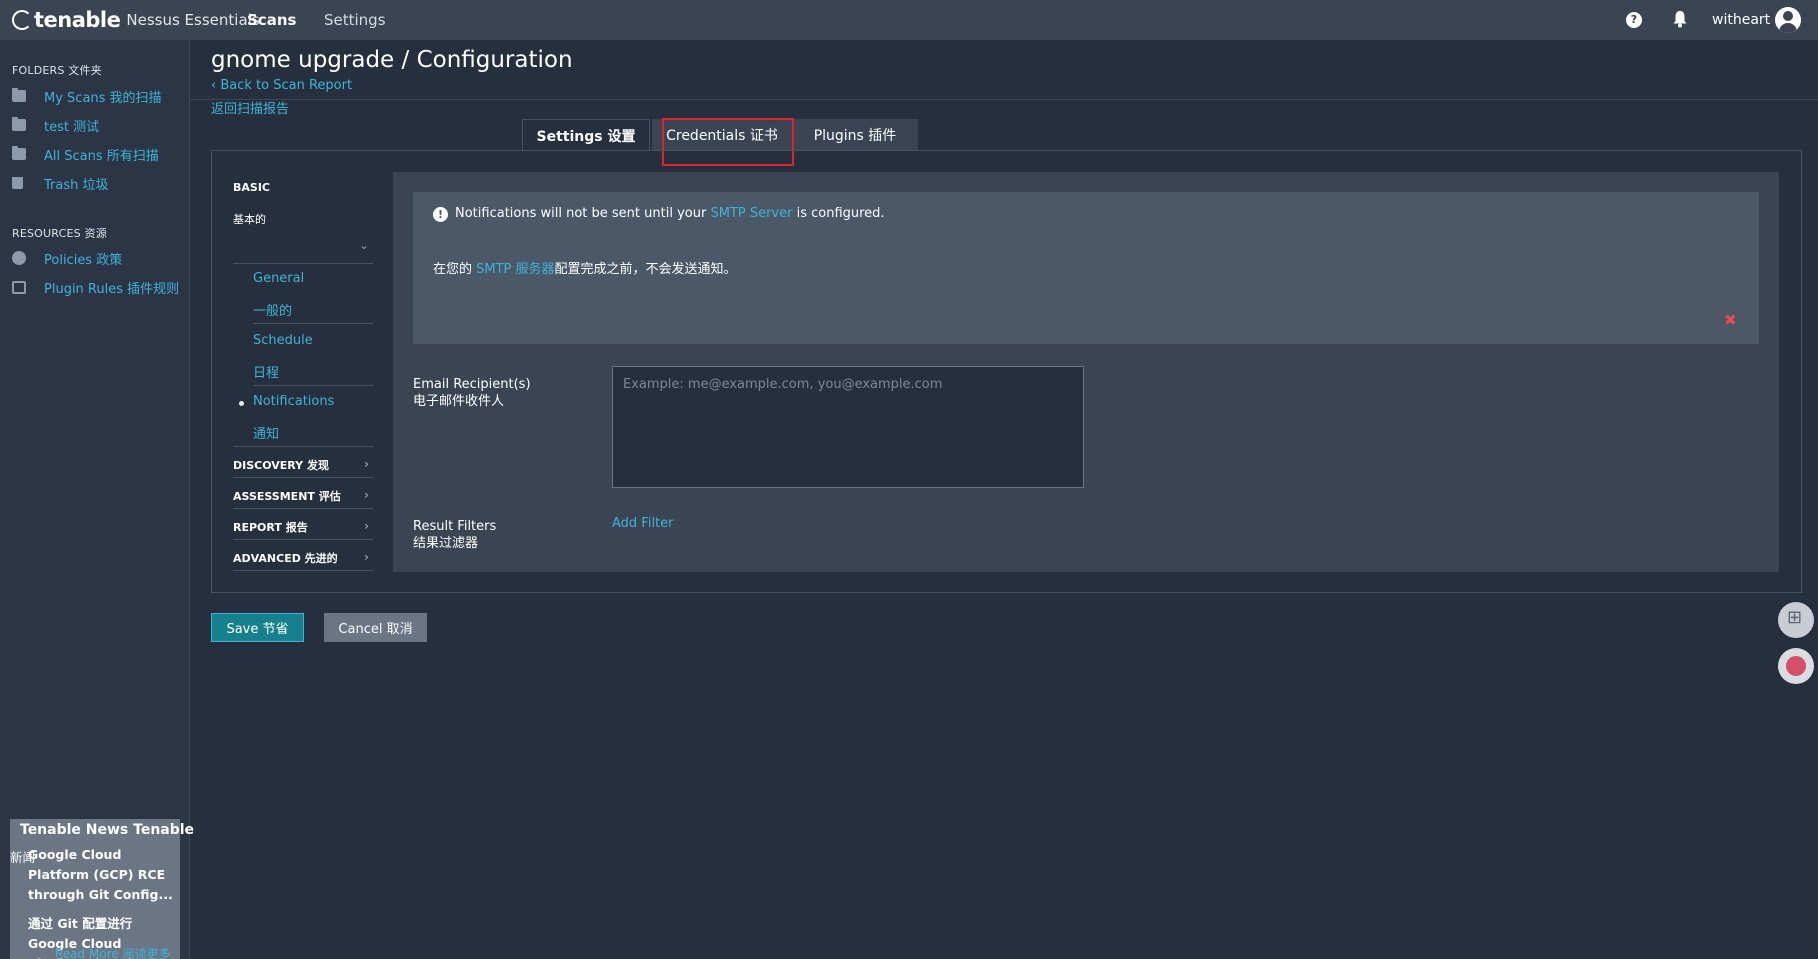 The image size is (1818, 959). I want to click on brand-name: tenable, so click(77, 20).